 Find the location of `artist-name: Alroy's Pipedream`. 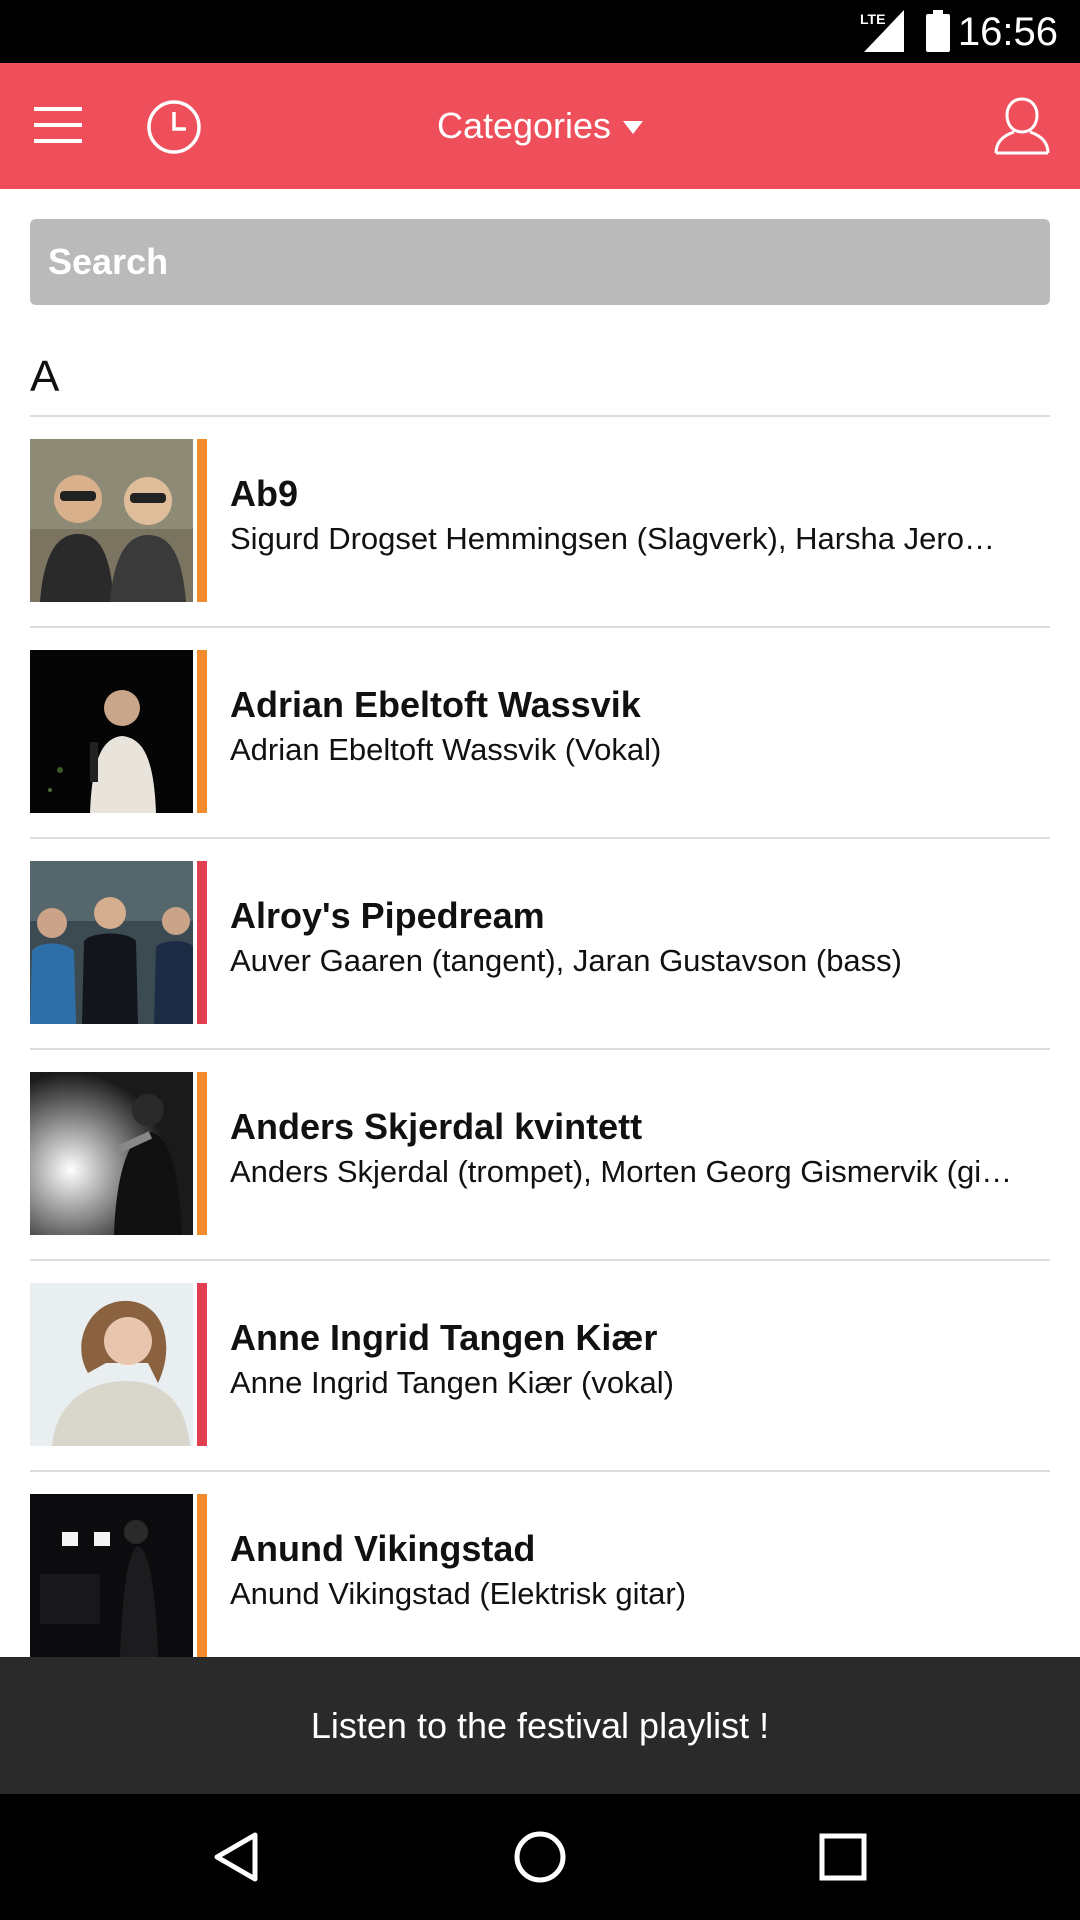

artist-name: Alroy's Pipedream is located at coordinates (387, 915).